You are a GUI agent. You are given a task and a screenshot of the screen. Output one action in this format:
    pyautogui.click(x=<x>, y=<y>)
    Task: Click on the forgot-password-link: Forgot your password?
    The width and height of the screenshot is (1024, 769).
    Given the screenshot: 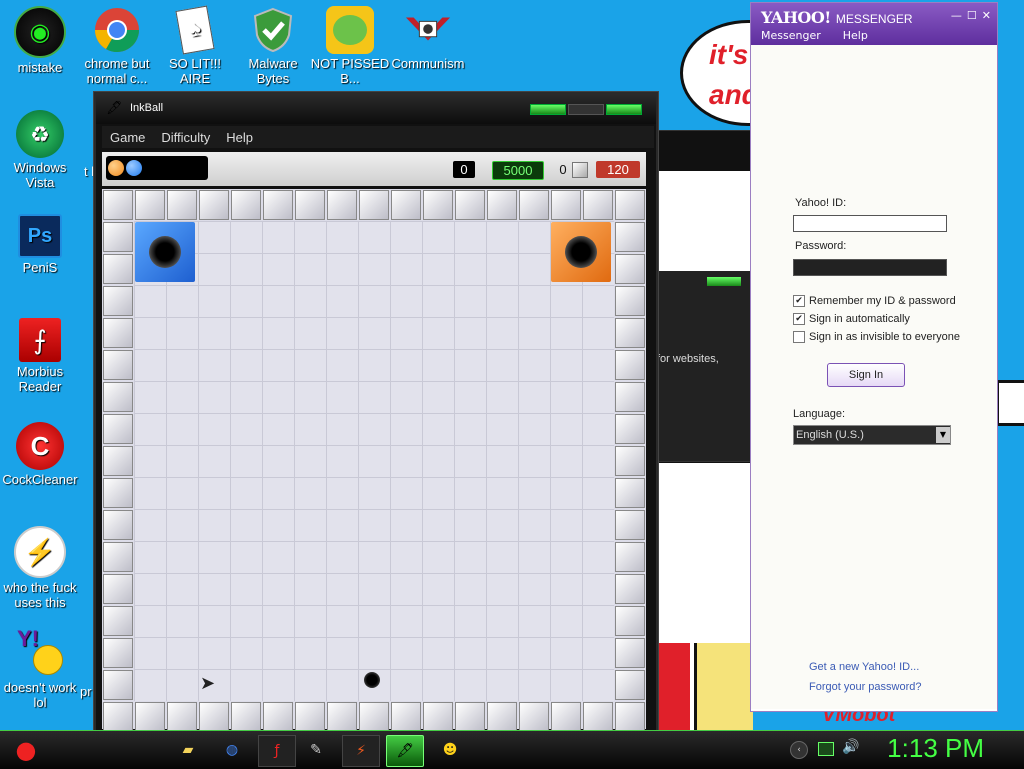 What is the action you would take?
    pyautogui.click(x=865, y=687)
    